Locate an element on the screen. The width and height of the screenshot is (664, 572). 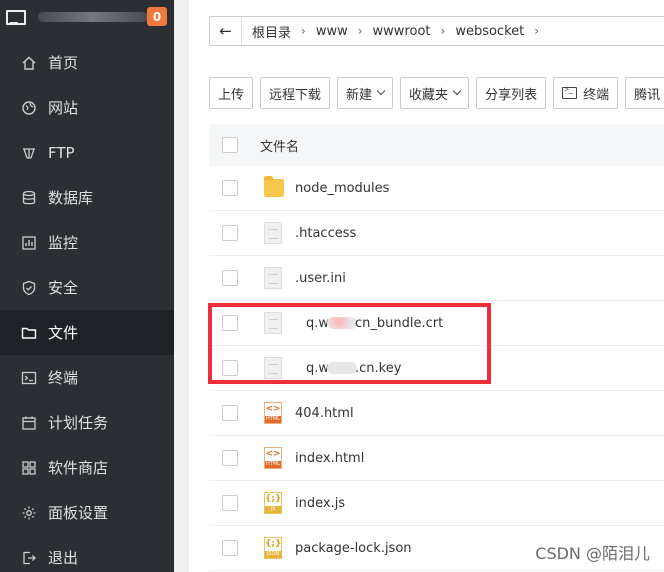
column-filename: 文件名 is located at coordinates (279, 145).